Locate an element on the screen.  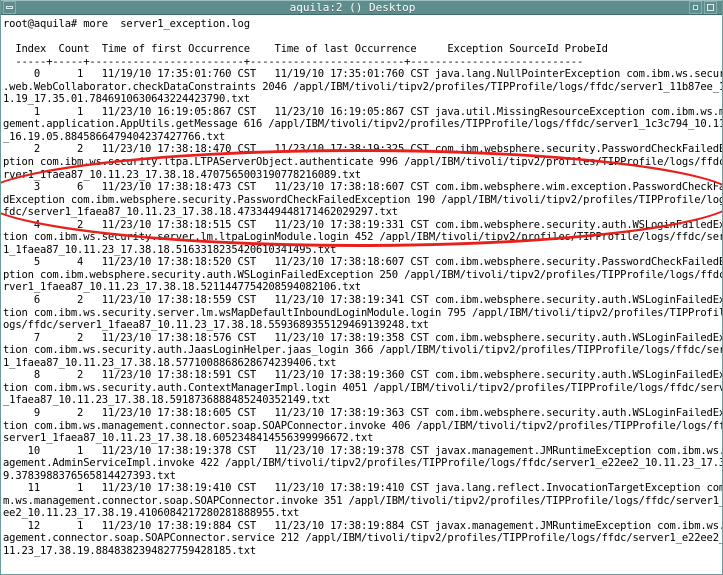
minimize-icon is located at coordinates (695, 7).